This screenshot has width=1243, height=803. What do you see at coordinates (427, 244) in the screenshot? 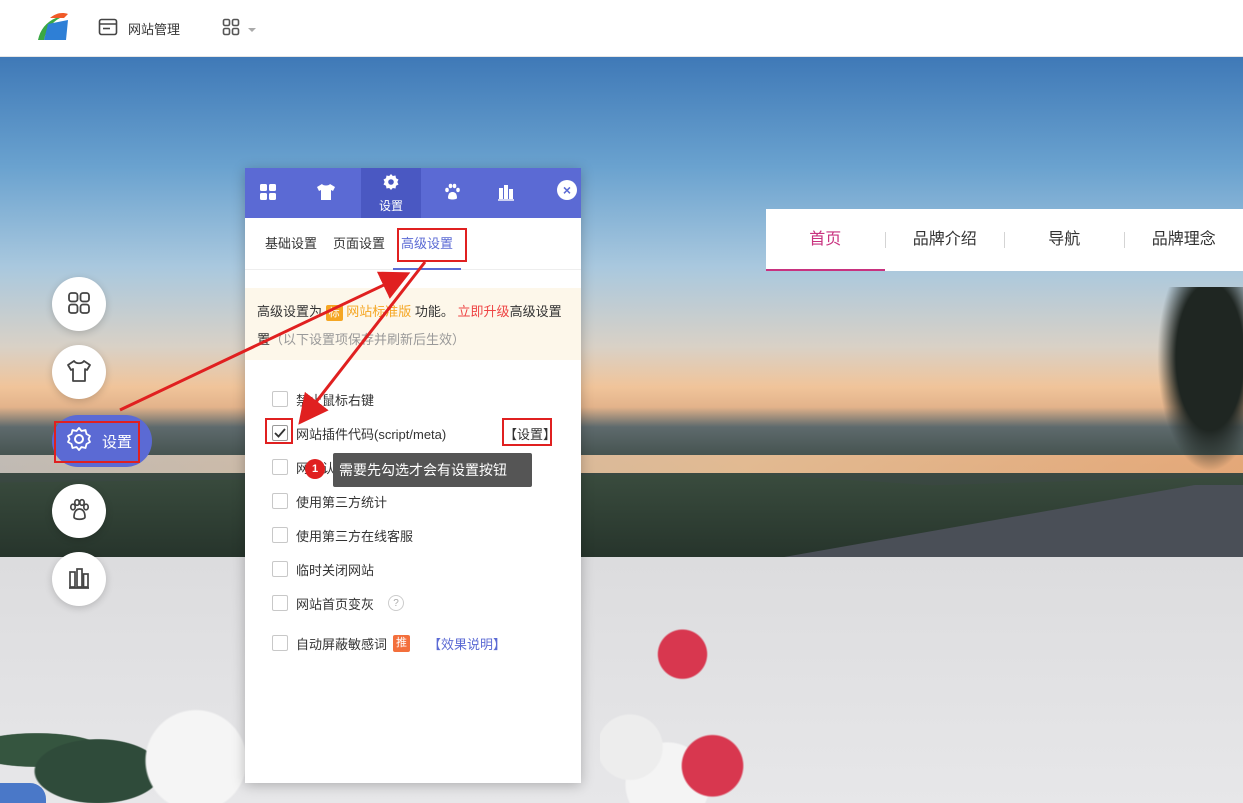
I see `subtab-advanced-settings: 高级设置` at bounding box center [427, 244].